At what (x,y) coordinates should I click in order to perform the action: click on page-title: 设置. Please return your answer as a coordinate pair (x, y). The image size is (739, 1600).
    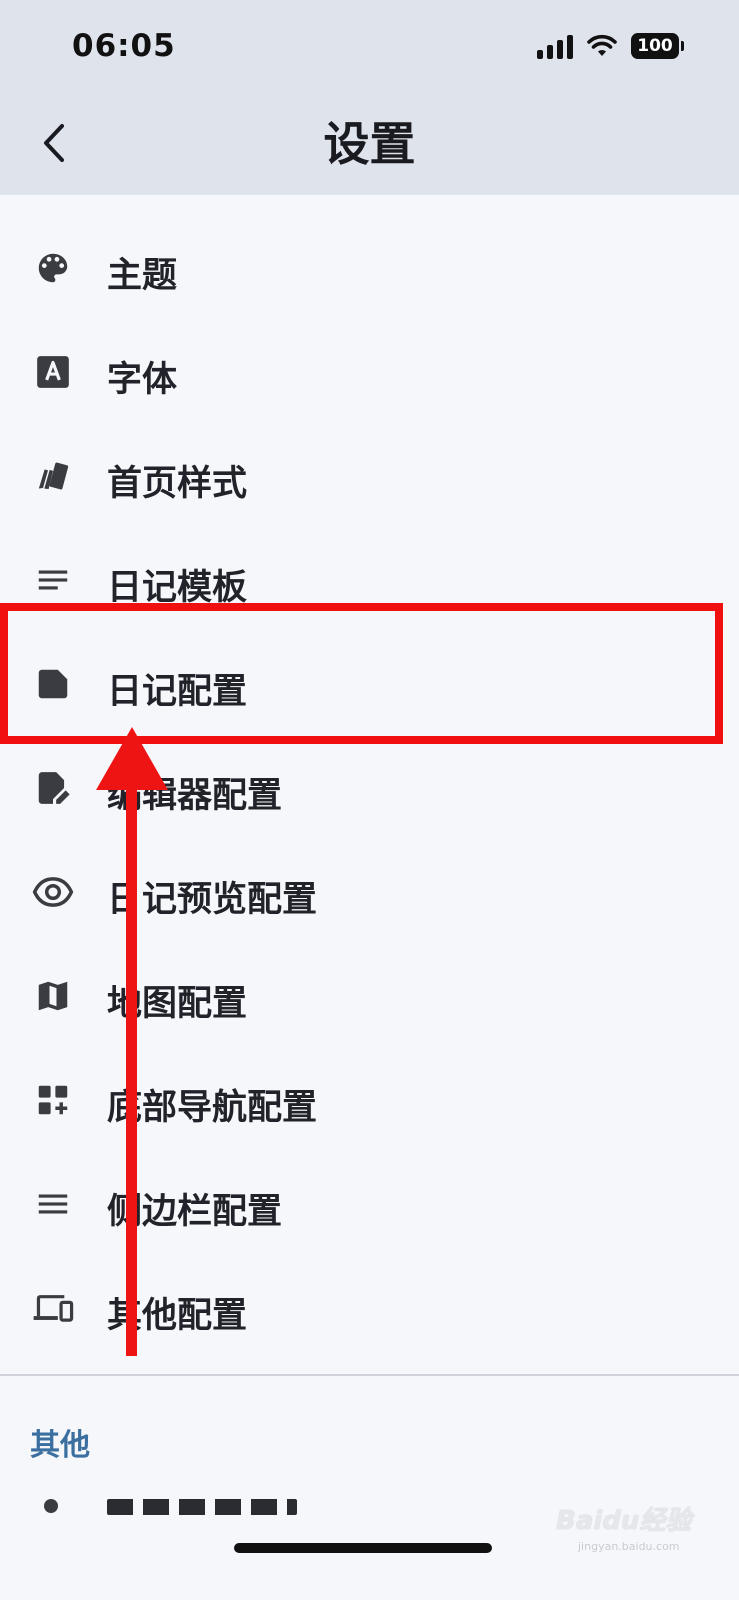
    Looking at the image, I should click on (369, 144).